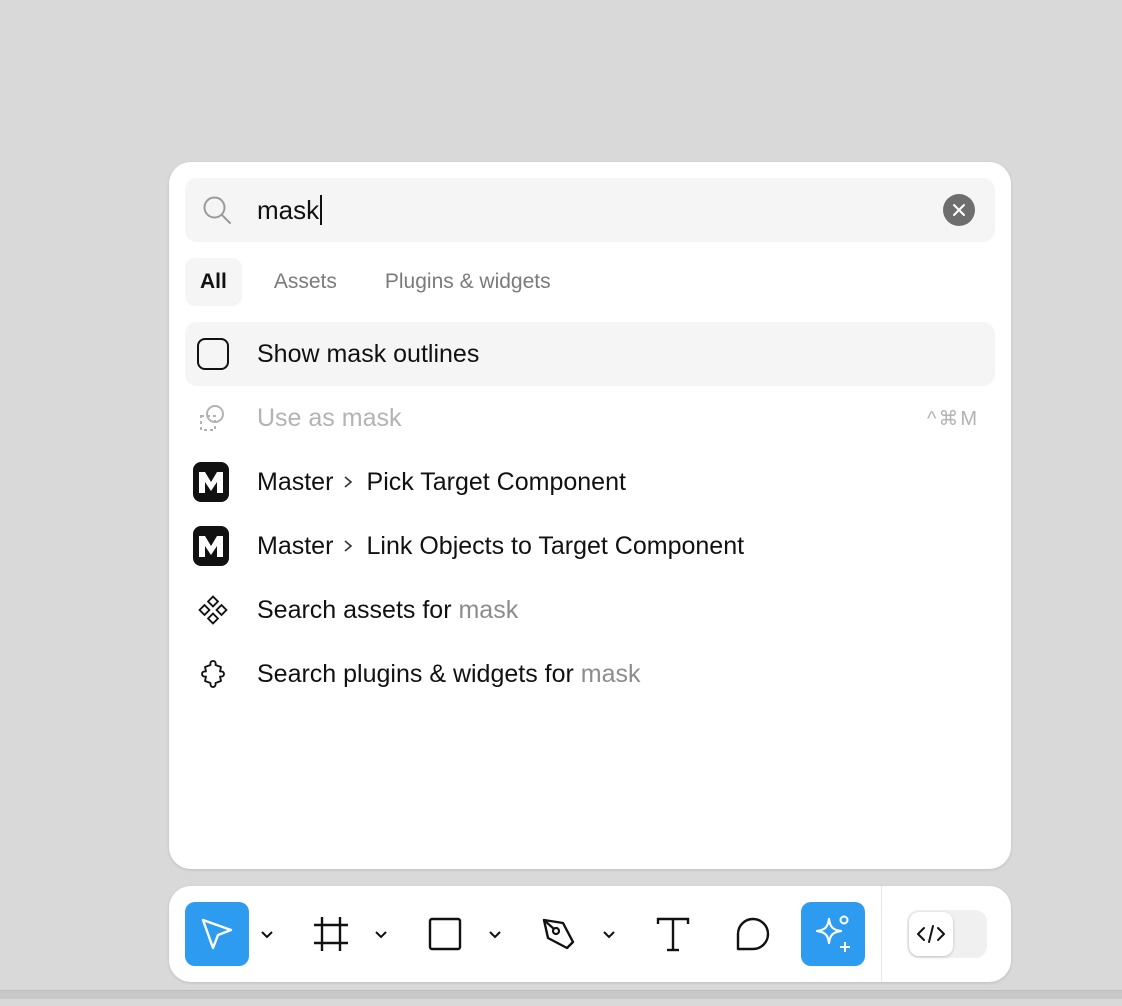 The height and width of the screenshot is (1006, 1122). I want to click on frame-icon, so click(331, 934).